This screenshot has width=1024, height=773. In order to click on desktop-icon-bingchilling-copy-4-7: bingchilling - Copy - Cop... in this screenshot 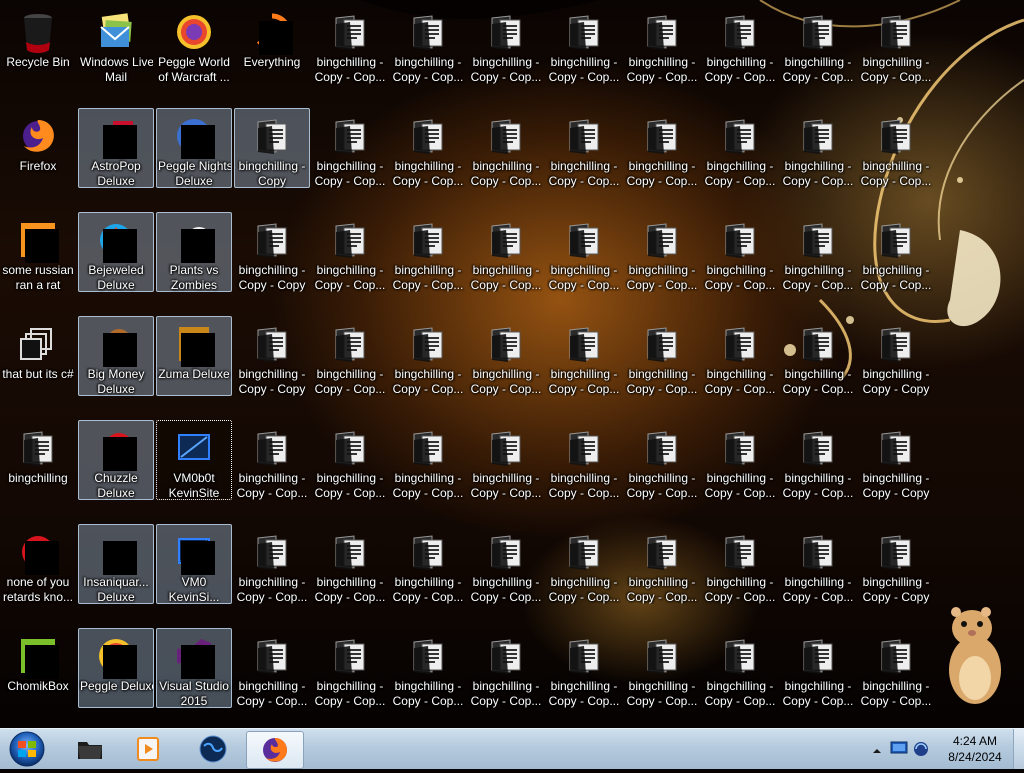, I will do `click(584, 460)`.